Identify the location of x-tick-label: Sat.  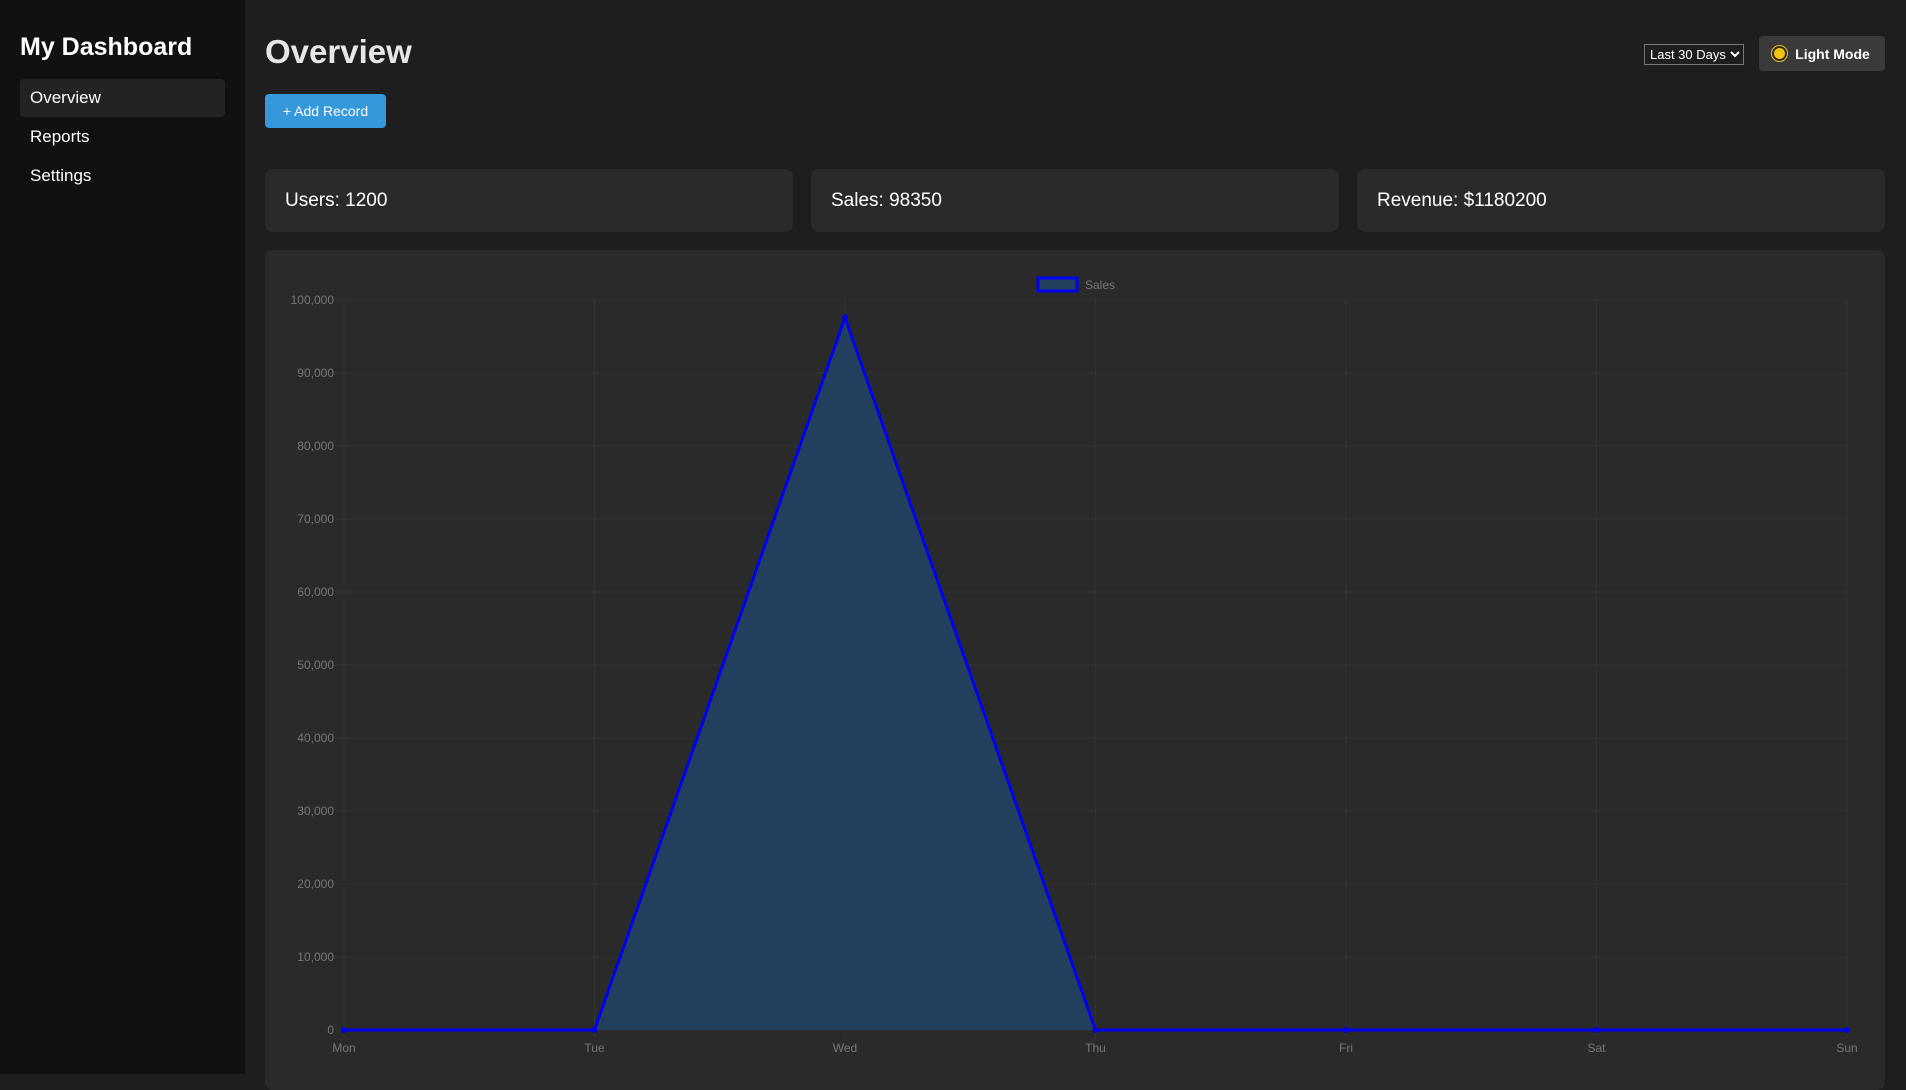
(1596, 1048).